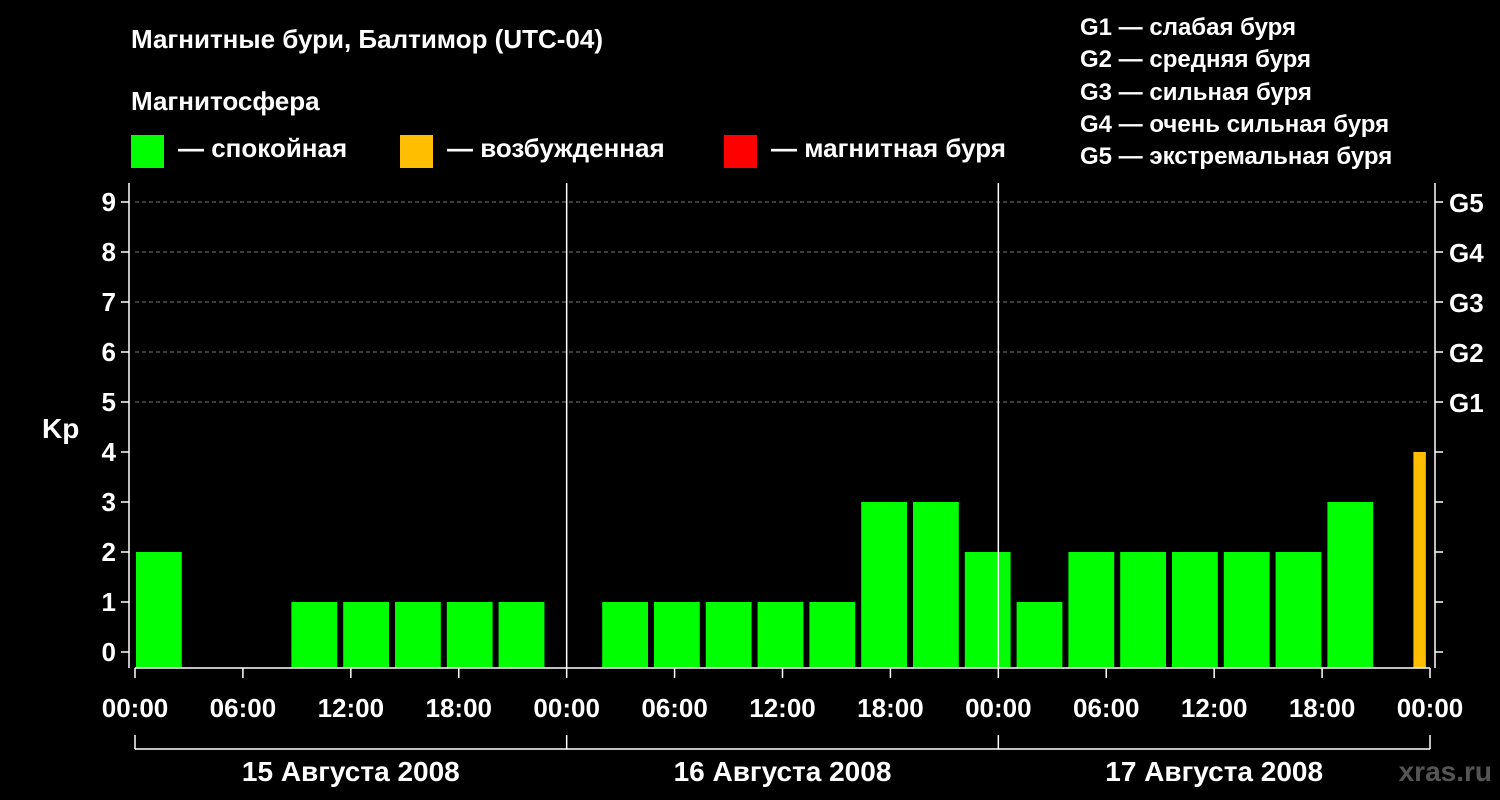 This screenshot has width=1500, height=800. What do you see at coordinates (60, 428) in the screenshot?
I see `y-axis-label: Kp` at bounding box center [60, 428].